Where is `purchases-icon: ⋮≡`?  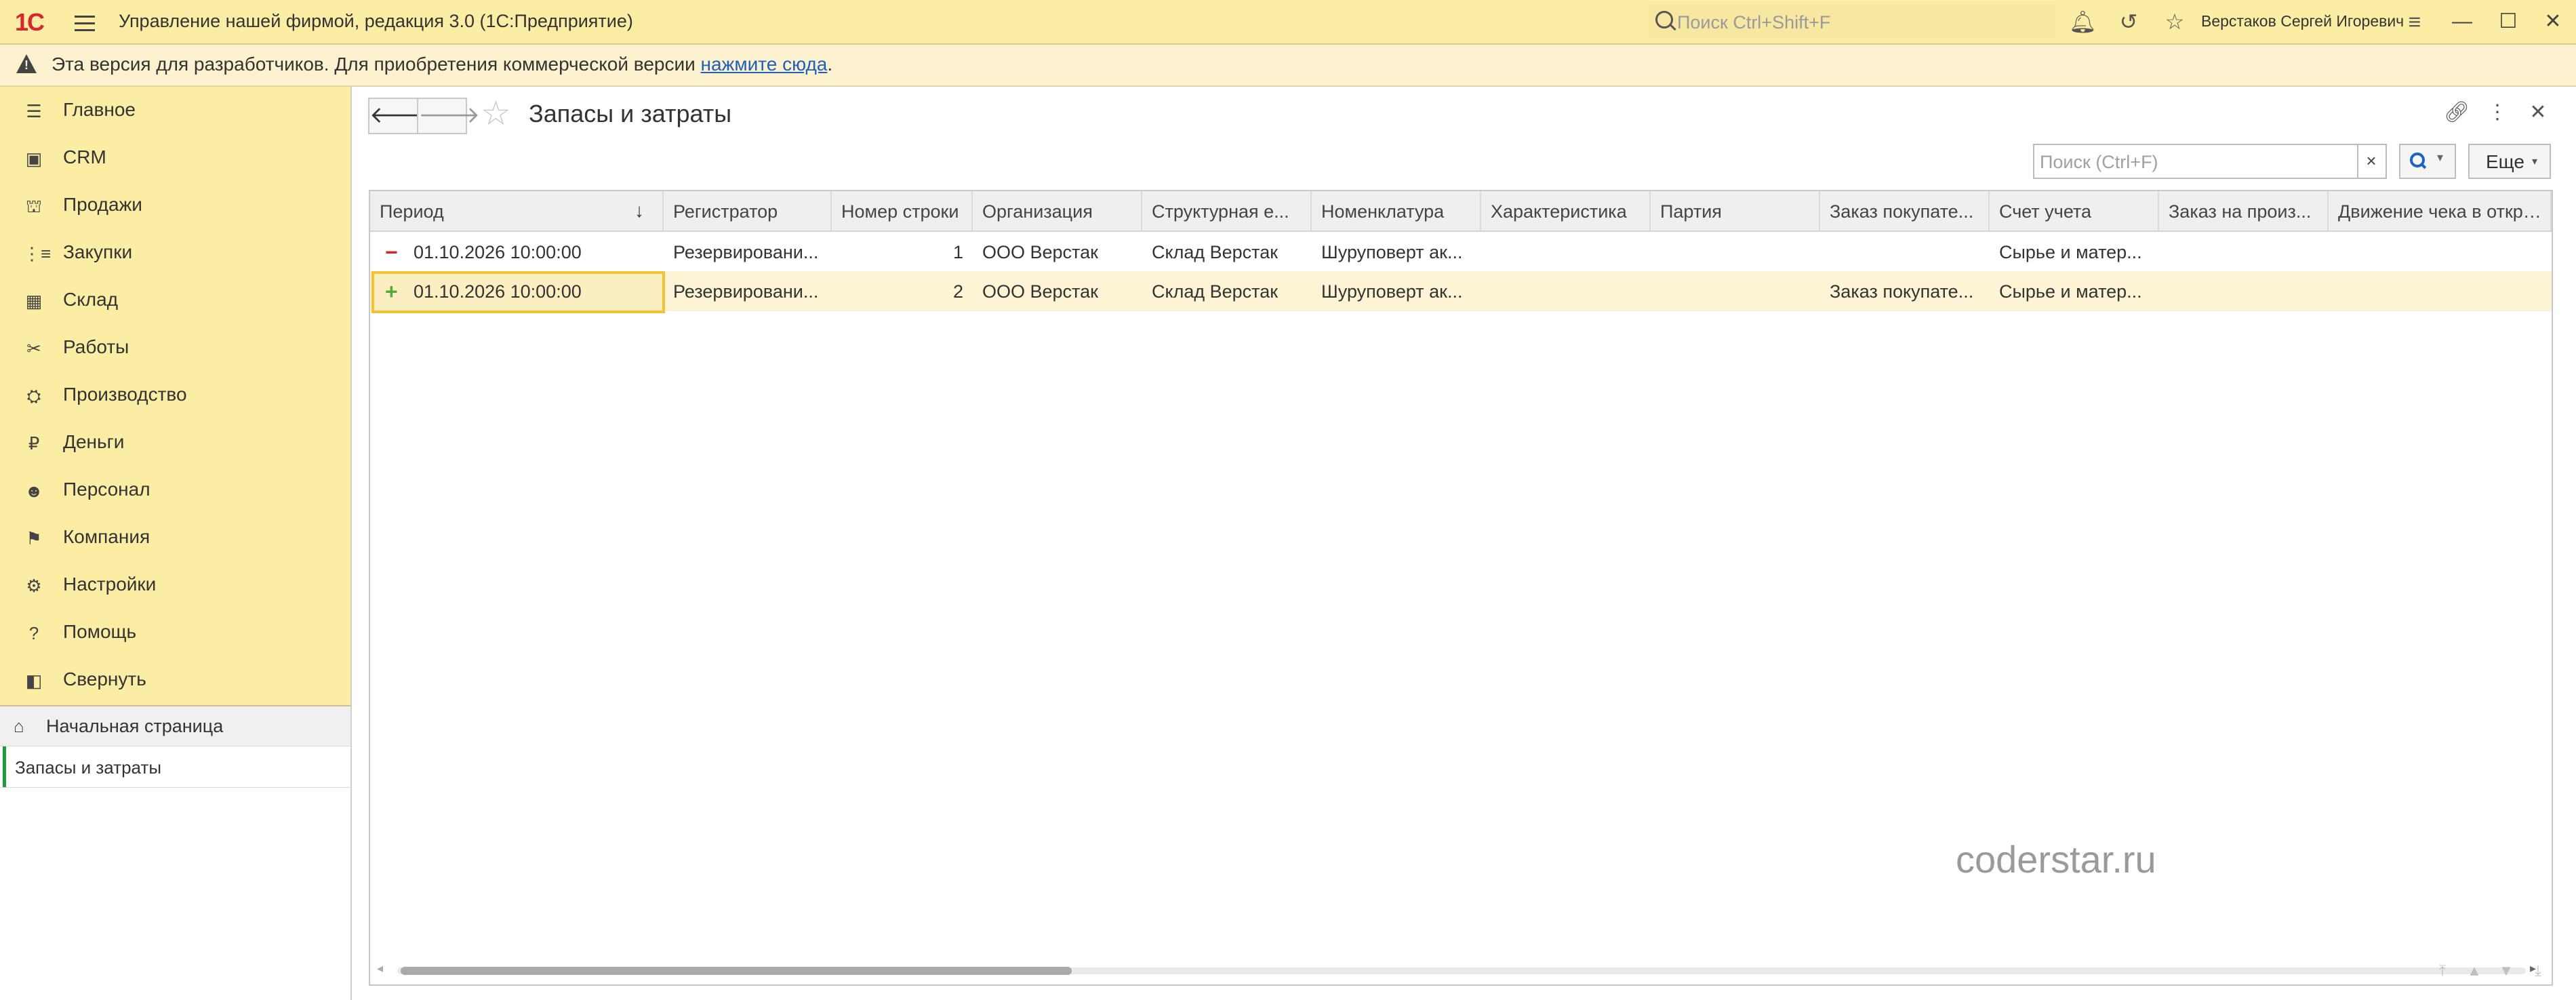
purchases-icon: ⋮≡ is located at coordinates (37, 253).